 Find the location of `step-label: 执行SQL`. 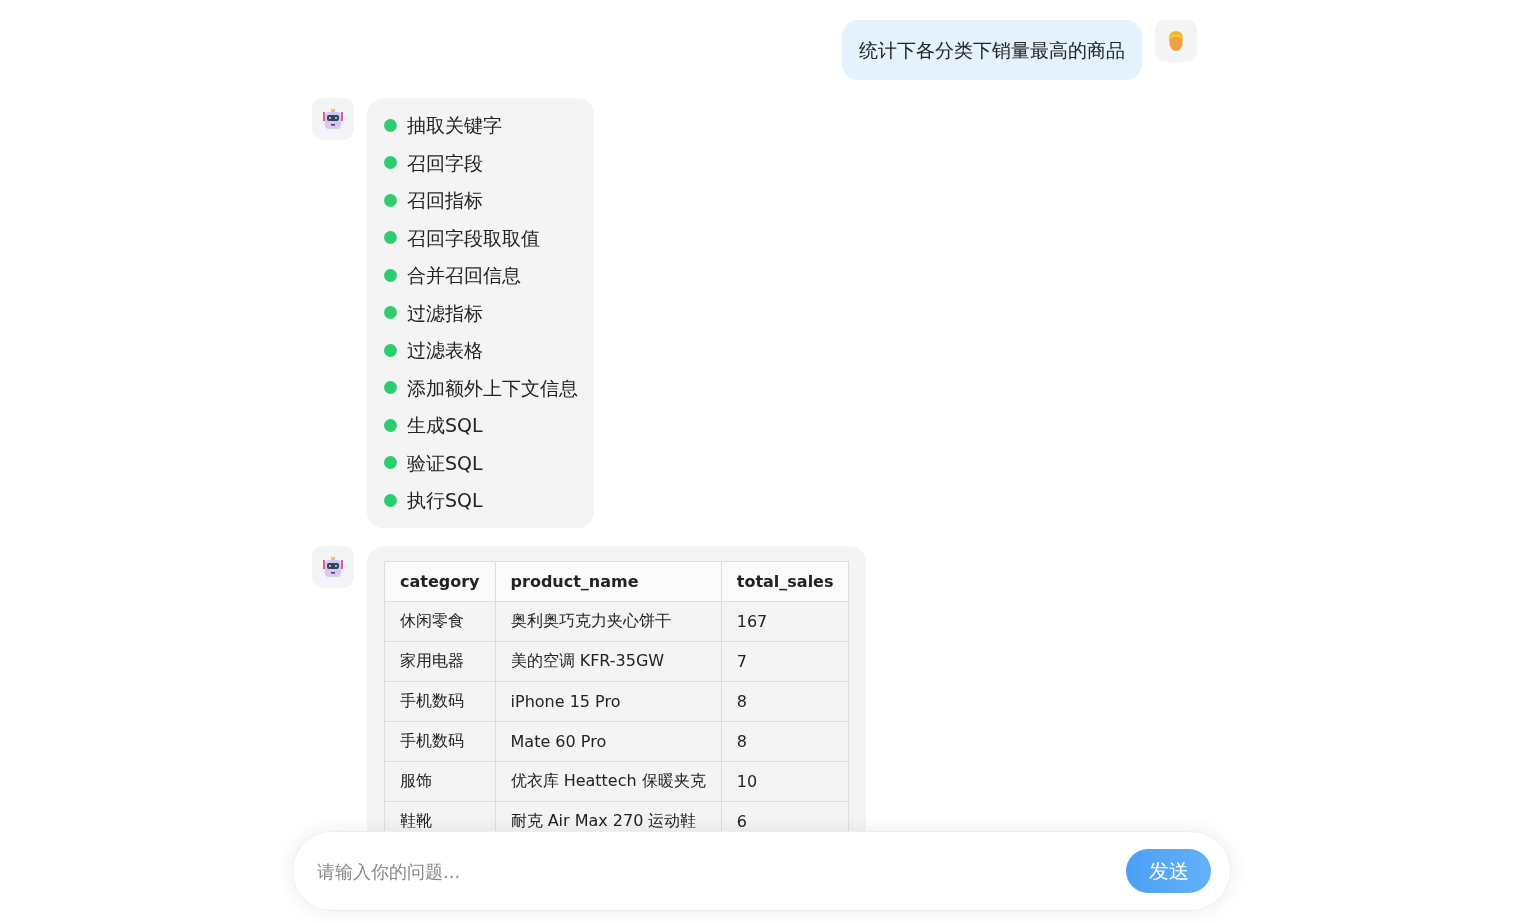

step-label: 执行SQL is located at coordinates (445, 500).